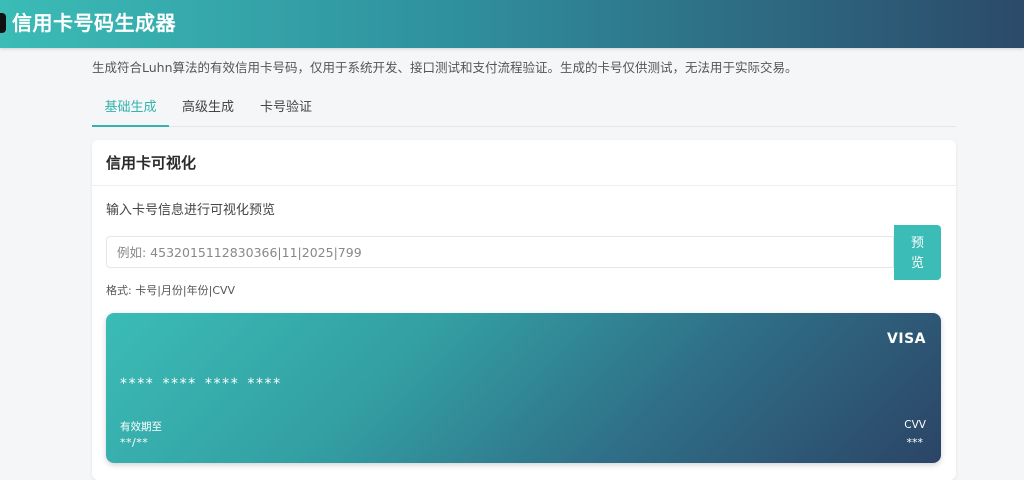 The height and width of the screenshot is (480, 1024). What do you see at coordinates (524, 109) in the screenshot?
I see `tab-bar: 基础生成 高级生成 卡号验证` at bounding box center [524, 109].